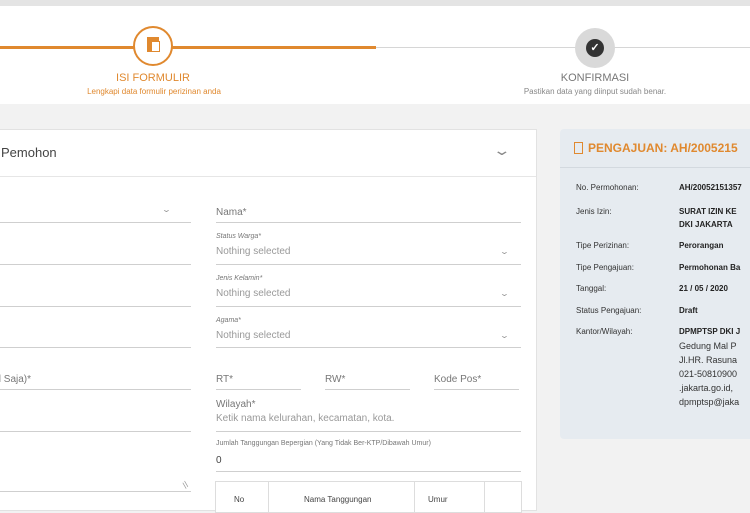  Describe the element at coordinates (710, 187) in the screenshot. I see `summary-value: AH/20052151357` at that location.